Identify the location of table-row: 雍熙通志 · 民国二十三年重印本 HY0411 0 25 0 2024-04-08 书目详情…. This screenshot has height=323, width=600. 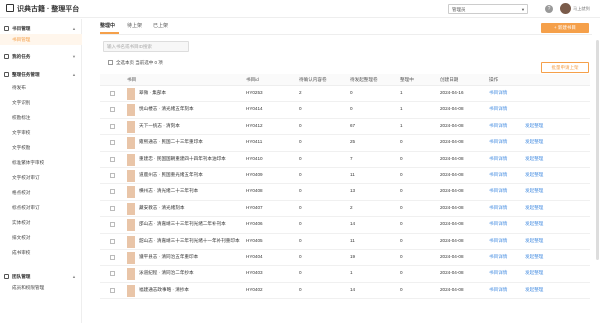
(345, 143).